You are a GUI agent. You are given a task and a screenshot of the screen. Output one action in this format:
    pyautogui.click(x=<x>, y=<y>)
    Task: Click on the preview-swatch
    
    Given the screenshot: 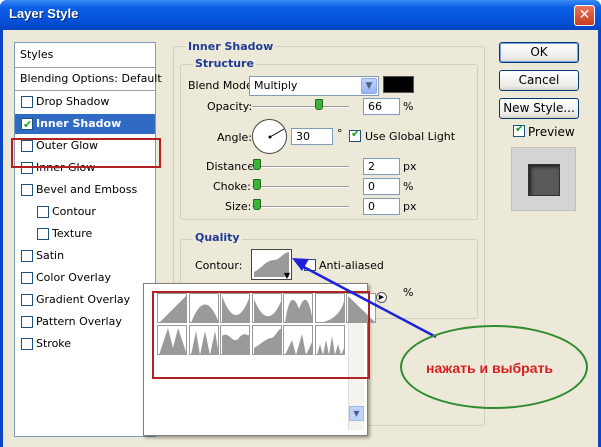 What is the action you would take?
    pyautogui.click(x=544, y=180)
    